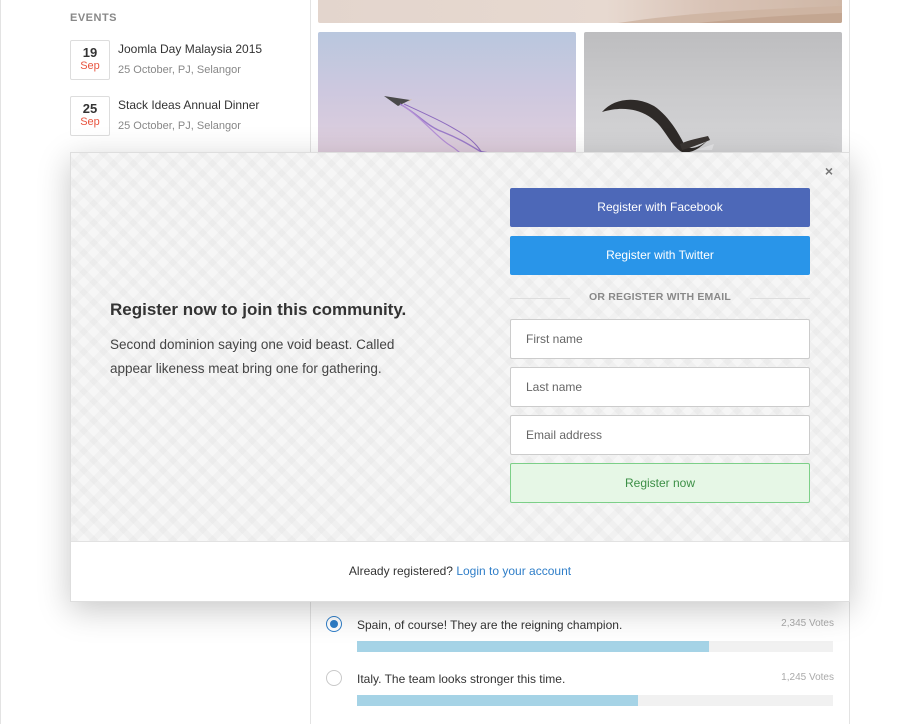  I want to click on radio-selected-icon, so click(334, 624).